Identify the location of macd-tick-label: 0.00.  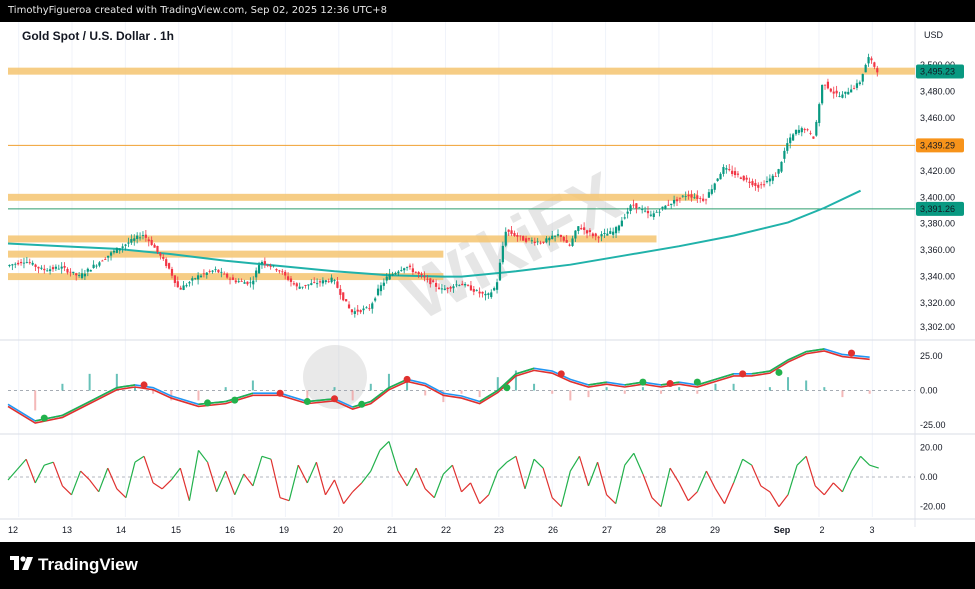
(929, 390).